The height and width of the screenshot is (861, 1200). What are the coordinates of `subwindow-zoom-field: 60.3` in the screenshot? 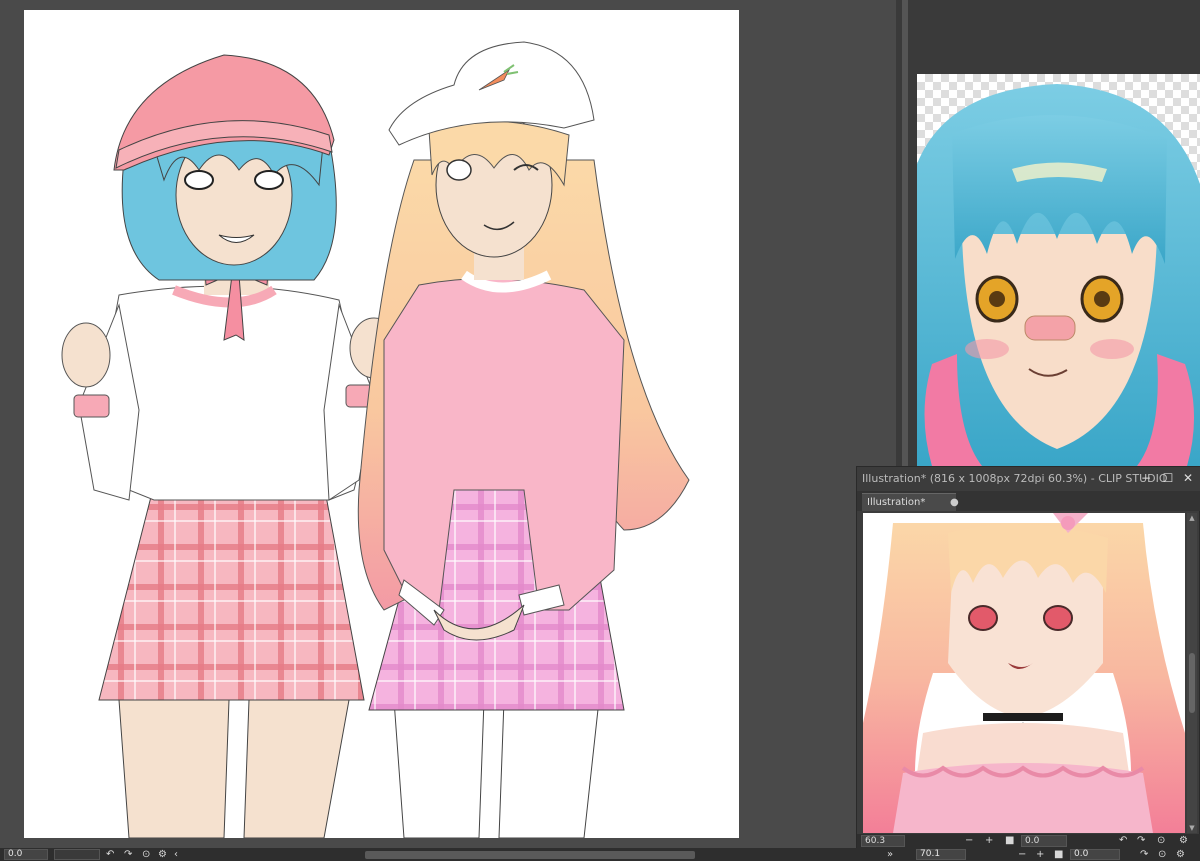 It's located at (883, 841).